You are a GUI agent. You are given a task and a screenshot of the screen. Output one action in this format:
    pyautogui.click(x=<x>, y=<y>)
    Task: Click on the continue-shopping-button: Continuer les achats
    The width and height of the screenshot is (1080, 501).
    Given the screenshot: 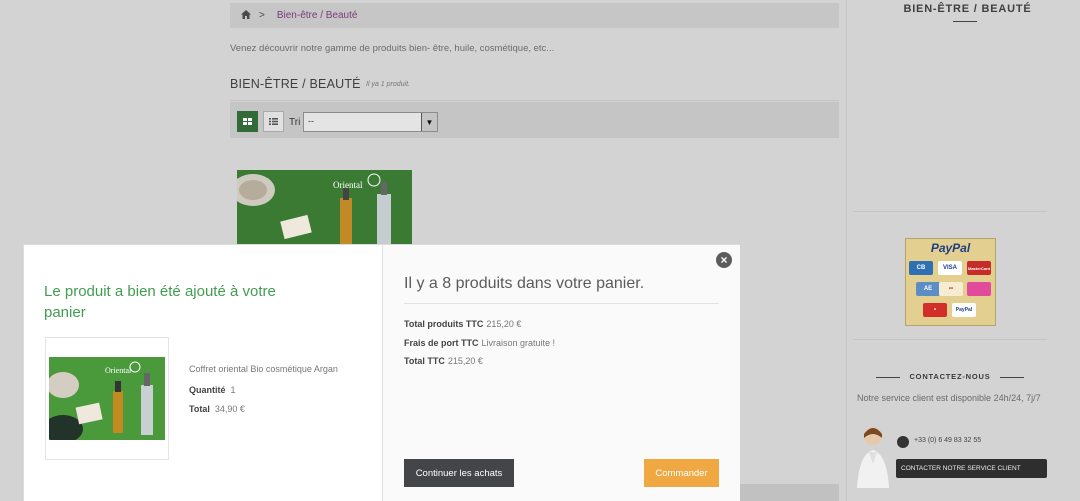 What is the action you would take?
    pyautogui.click(x=459, y=473)
    